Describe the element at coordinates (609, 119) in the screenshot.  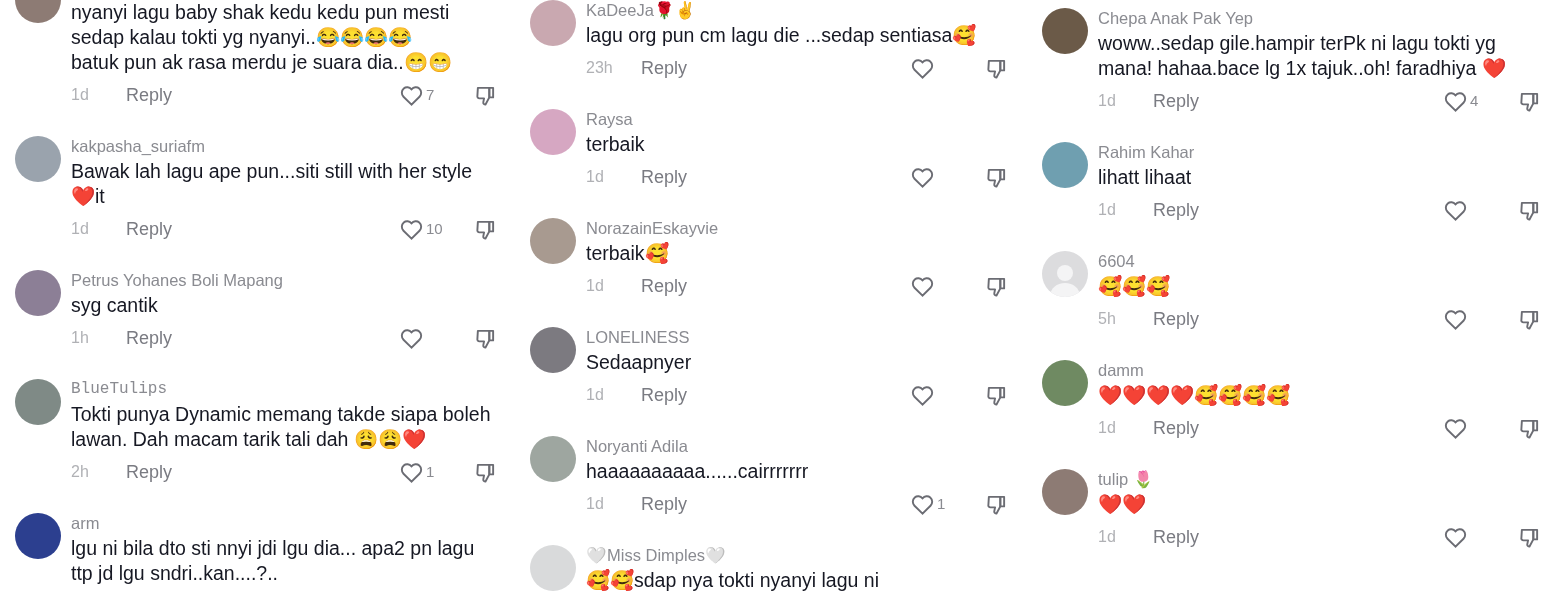
I see `username: Raysa` at that location.